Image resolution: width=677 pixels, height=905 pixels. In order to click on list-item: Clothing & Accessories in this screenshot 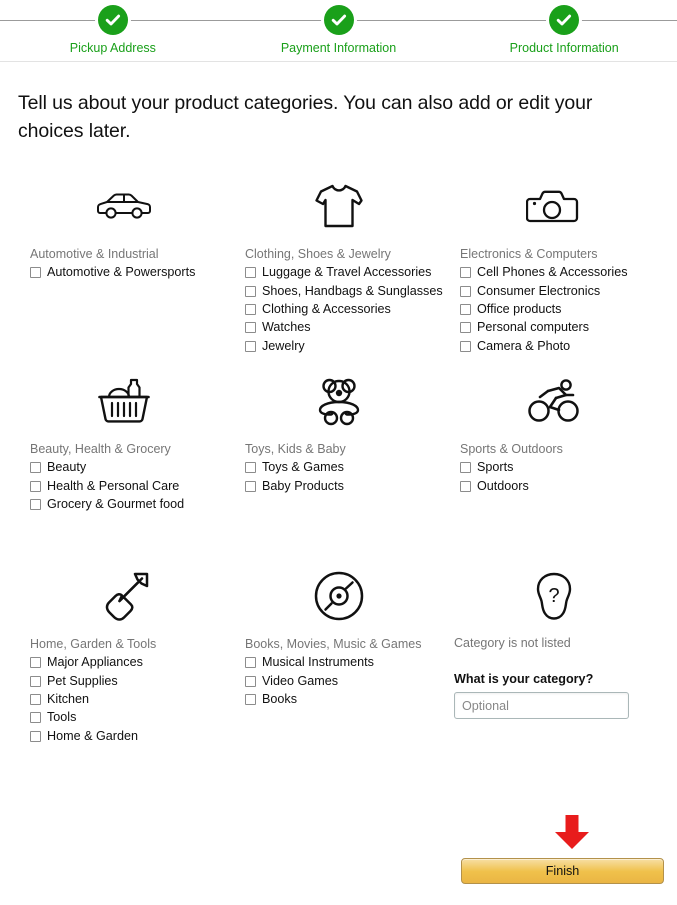, I will do `click(345, 309)`.